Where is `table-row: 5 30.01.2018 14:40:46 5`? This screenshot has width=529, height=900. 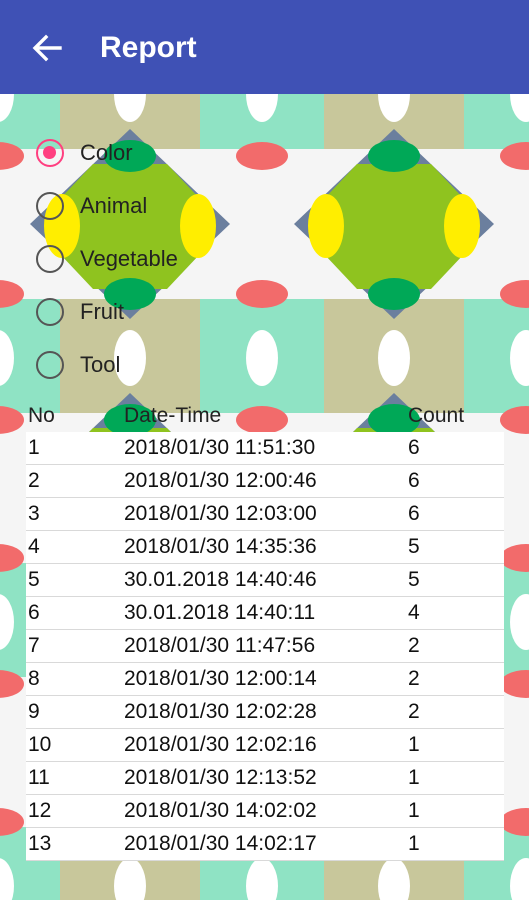 table-row: 5 30.01.2018 14:40:46 5 is located at coordinates (265, 580).